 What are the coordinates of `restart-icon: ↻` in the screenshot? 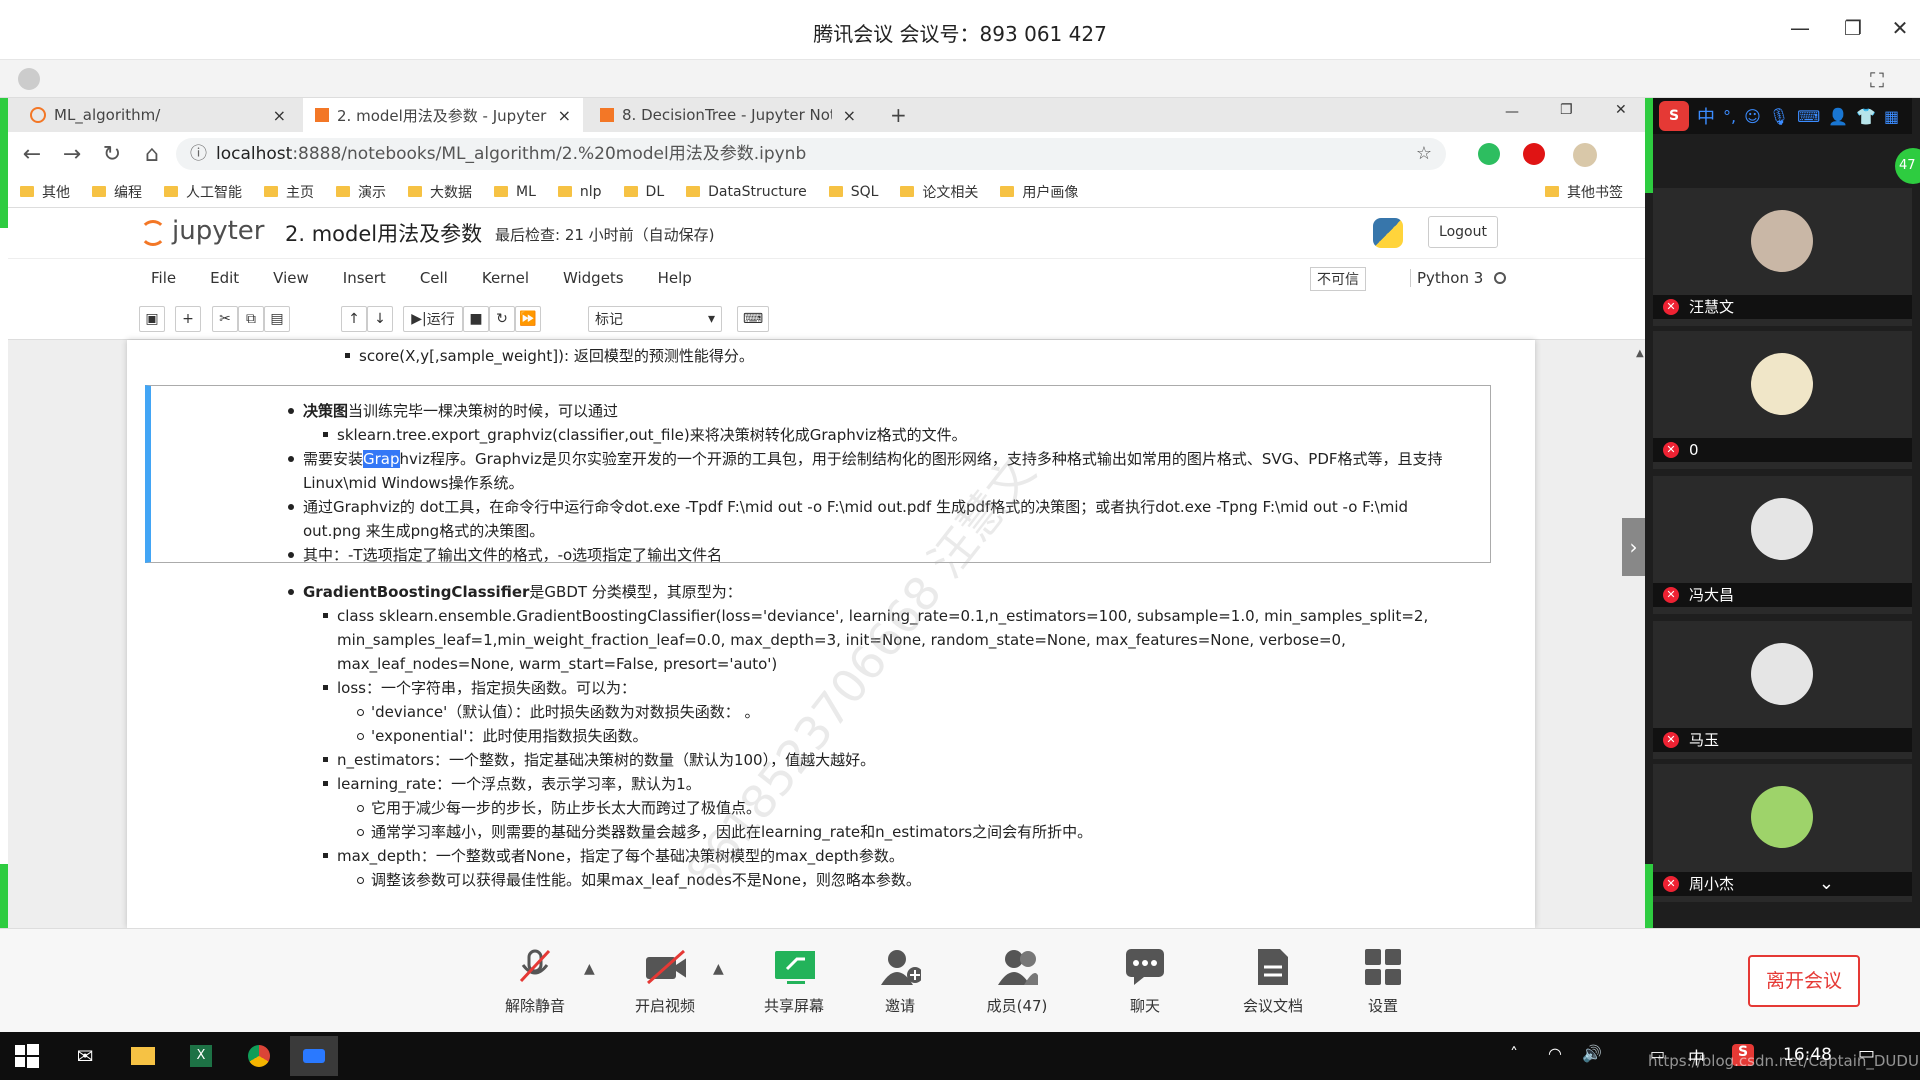 It's located at (502, 319).